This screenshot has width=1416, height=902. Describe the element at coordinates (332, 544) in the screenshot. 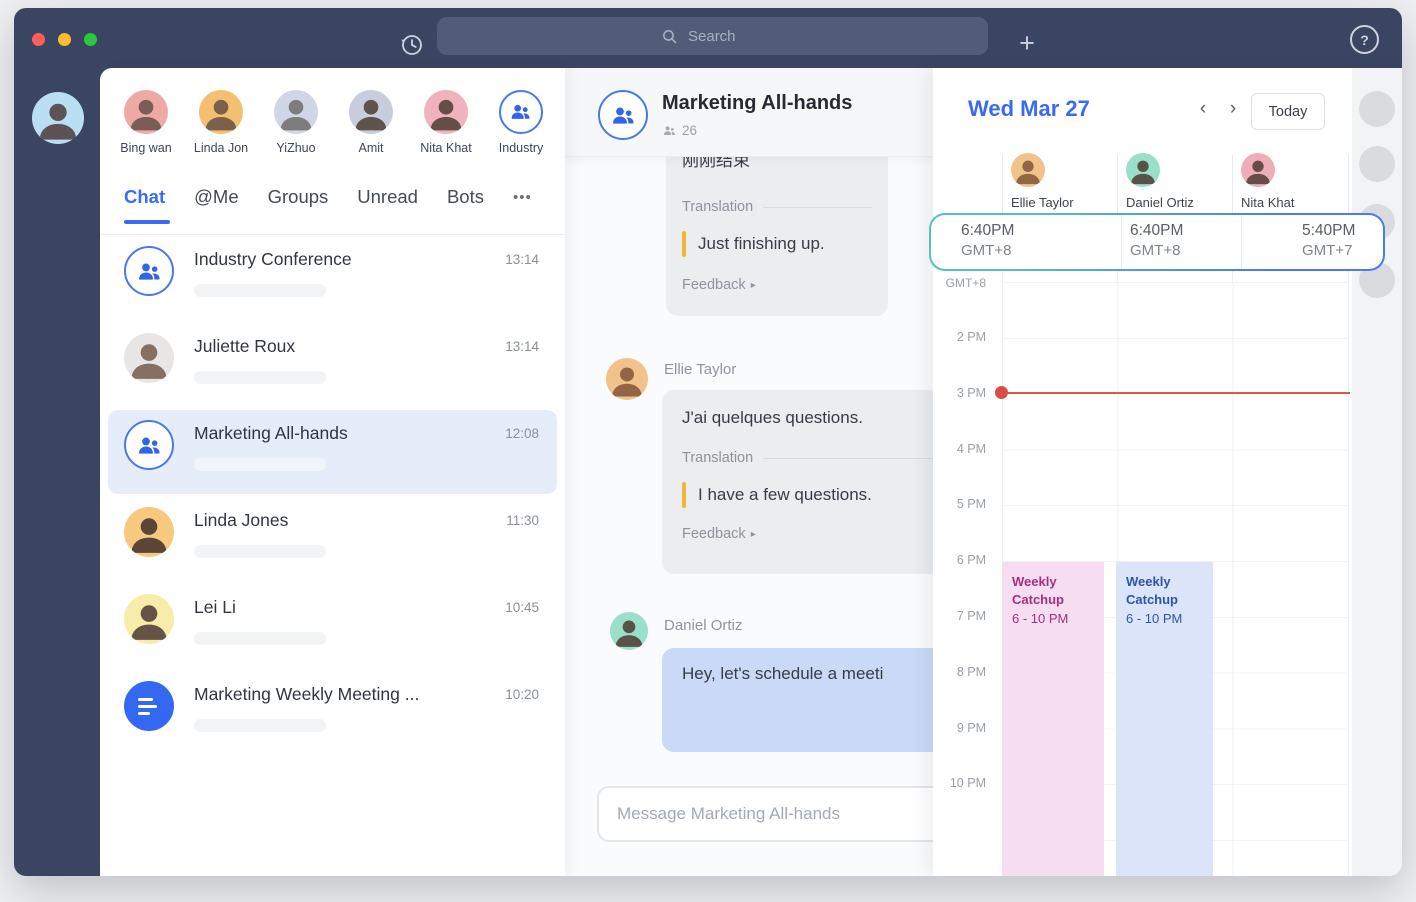

I see `chat-row-linda-jones: Linda Jones 11:30` at that location.